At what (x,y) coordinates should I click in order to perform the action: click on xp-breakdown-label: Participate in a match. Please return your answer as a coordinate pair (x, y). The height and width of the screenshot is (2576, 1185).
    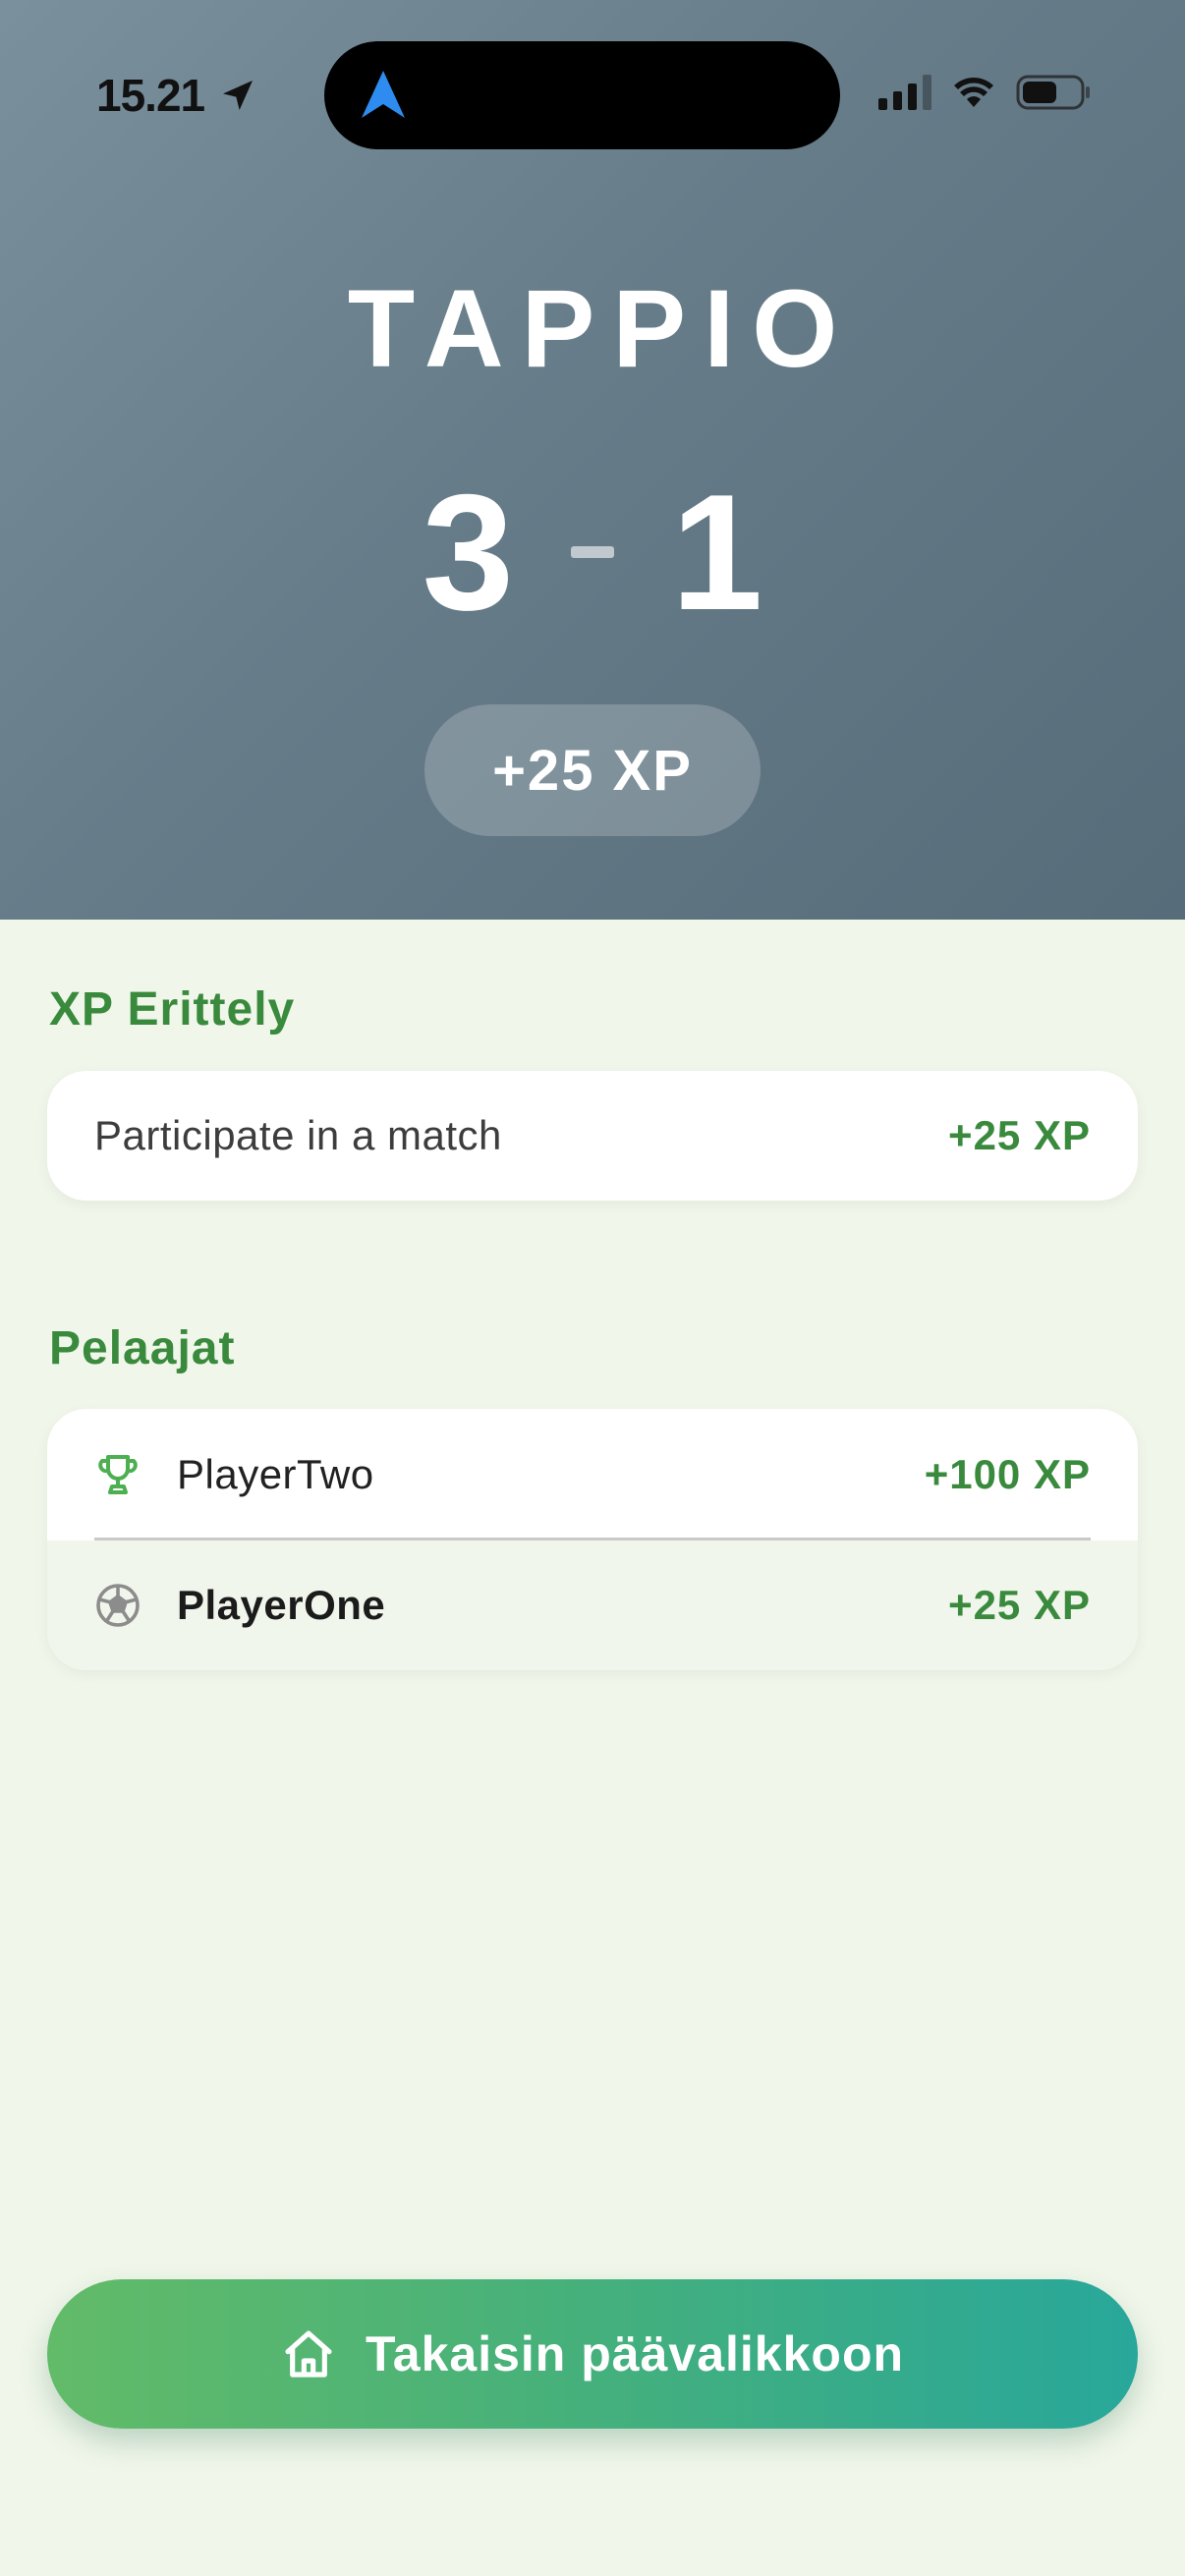
    Looking at the image, I should click on (298, 1135).